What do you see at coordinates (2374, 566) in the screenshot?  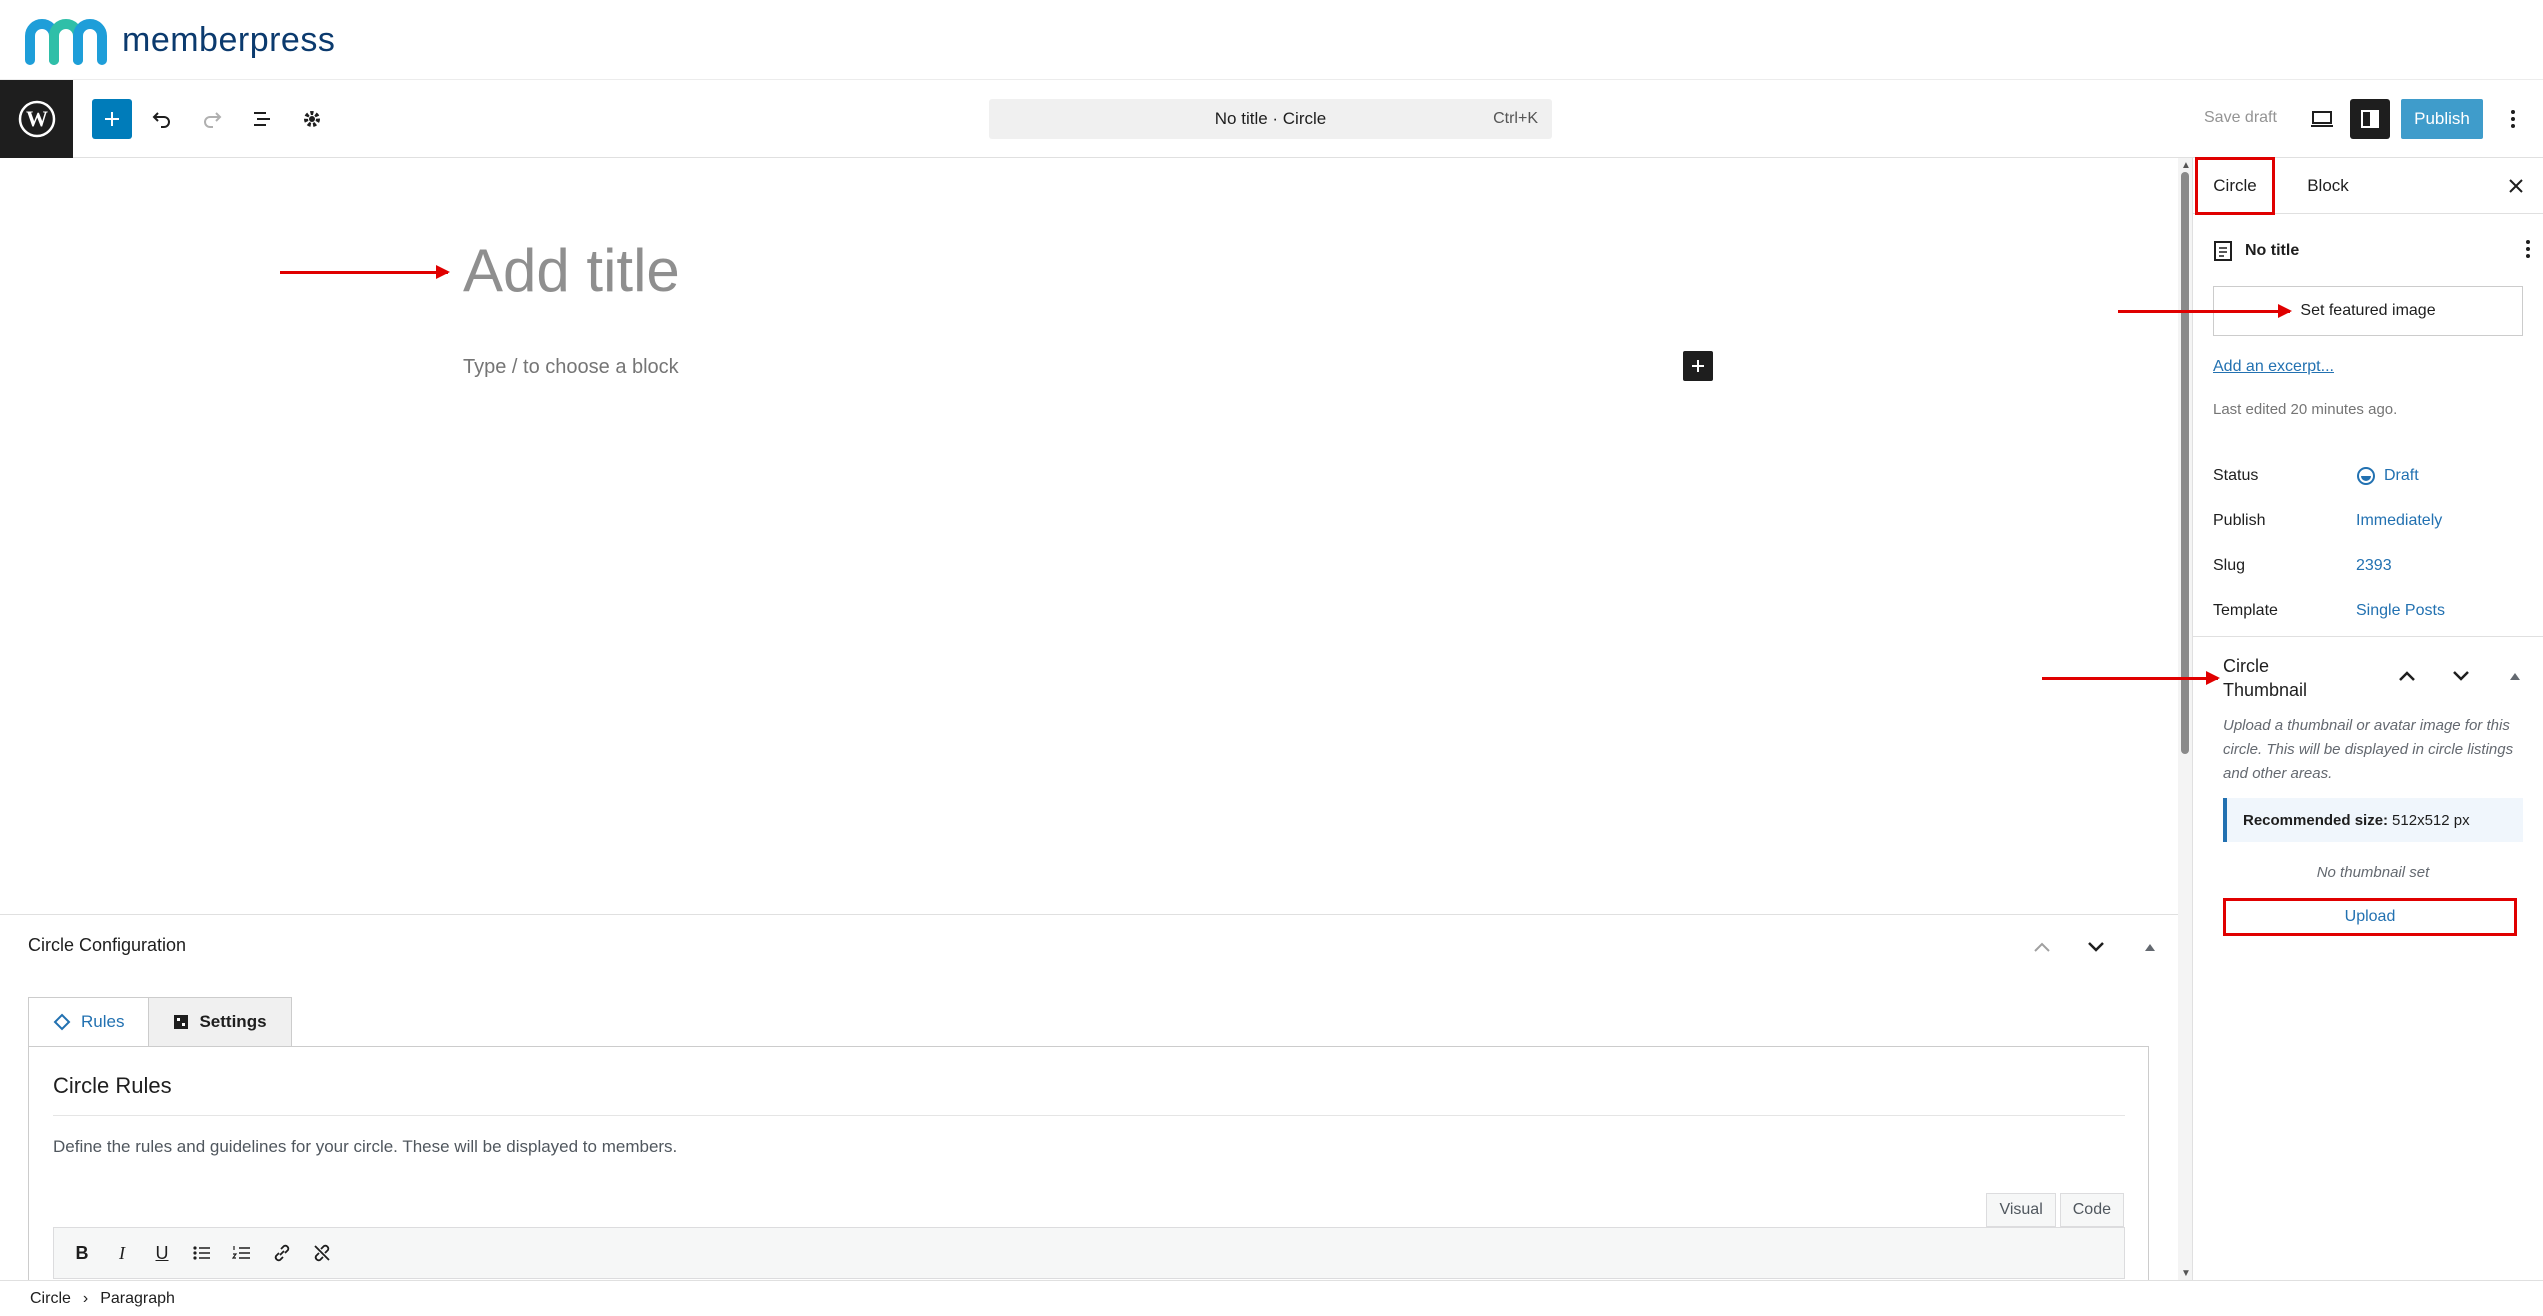 I see `slug-value: 2393` at bounding box center [2374, 566].